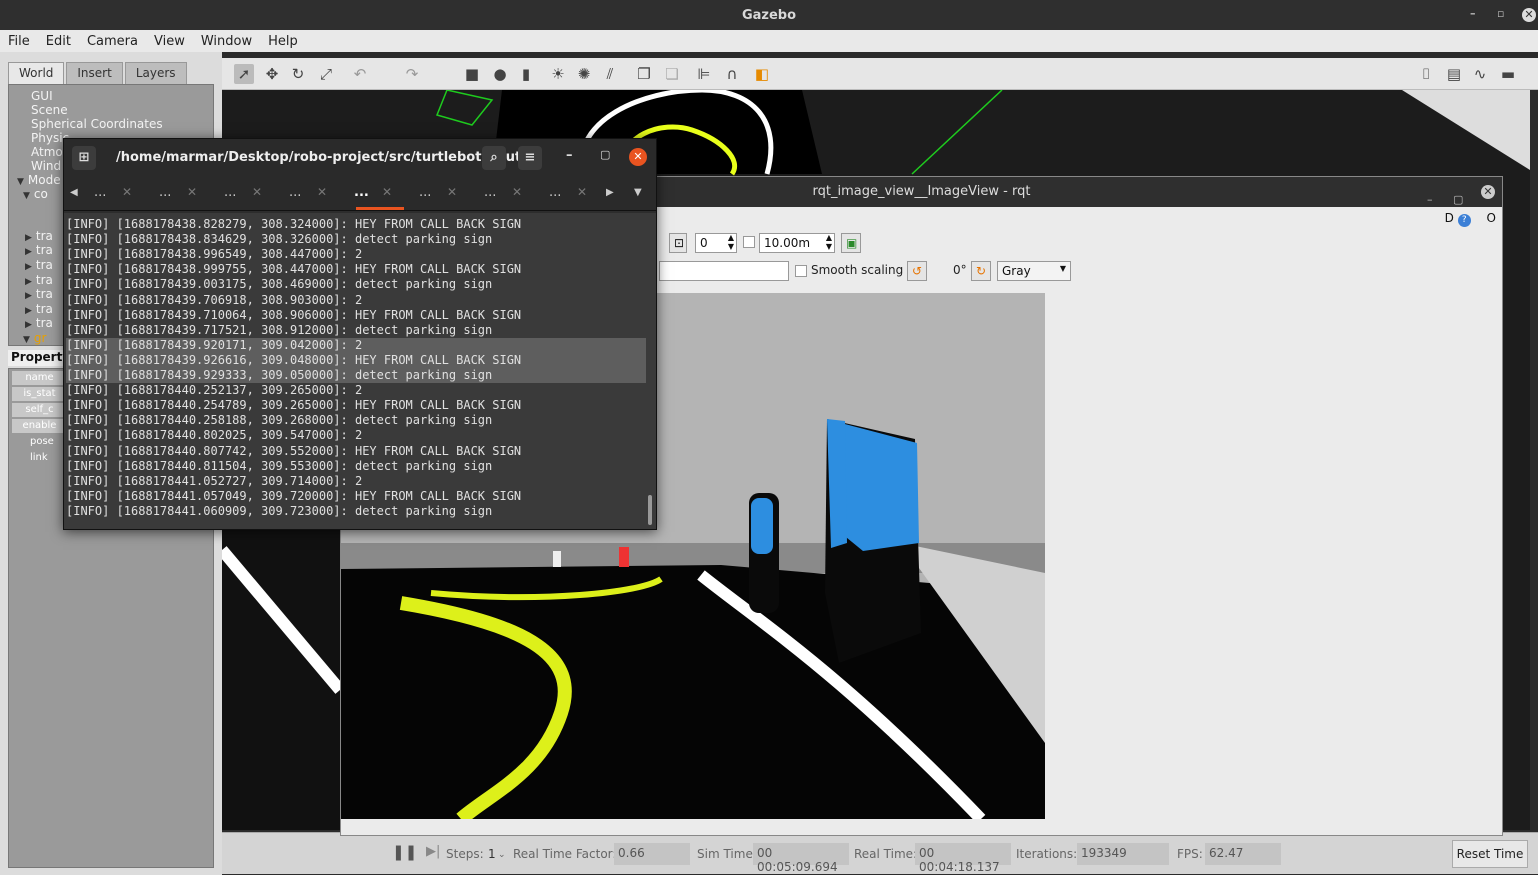  What do you see at coordinates (638, 157) in the screenshot?
I see `terminal-close-icon: ✕` at bounding box center [638, 157].